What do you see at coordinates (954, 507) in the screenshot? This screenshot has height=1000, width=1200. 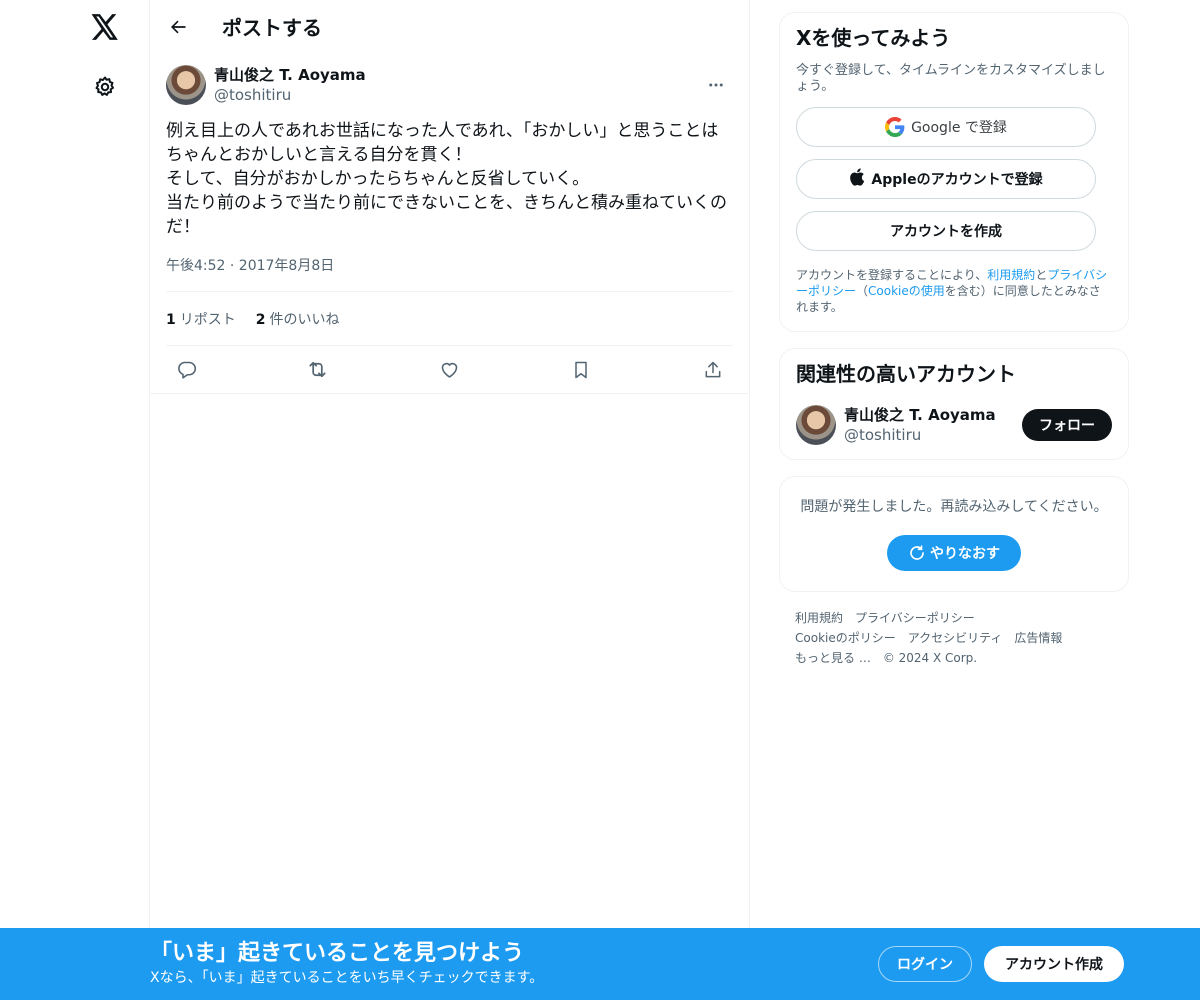 I see `error-message: 問題が発生しました。再読み込みしてください。` at bounding box center [954, 507].